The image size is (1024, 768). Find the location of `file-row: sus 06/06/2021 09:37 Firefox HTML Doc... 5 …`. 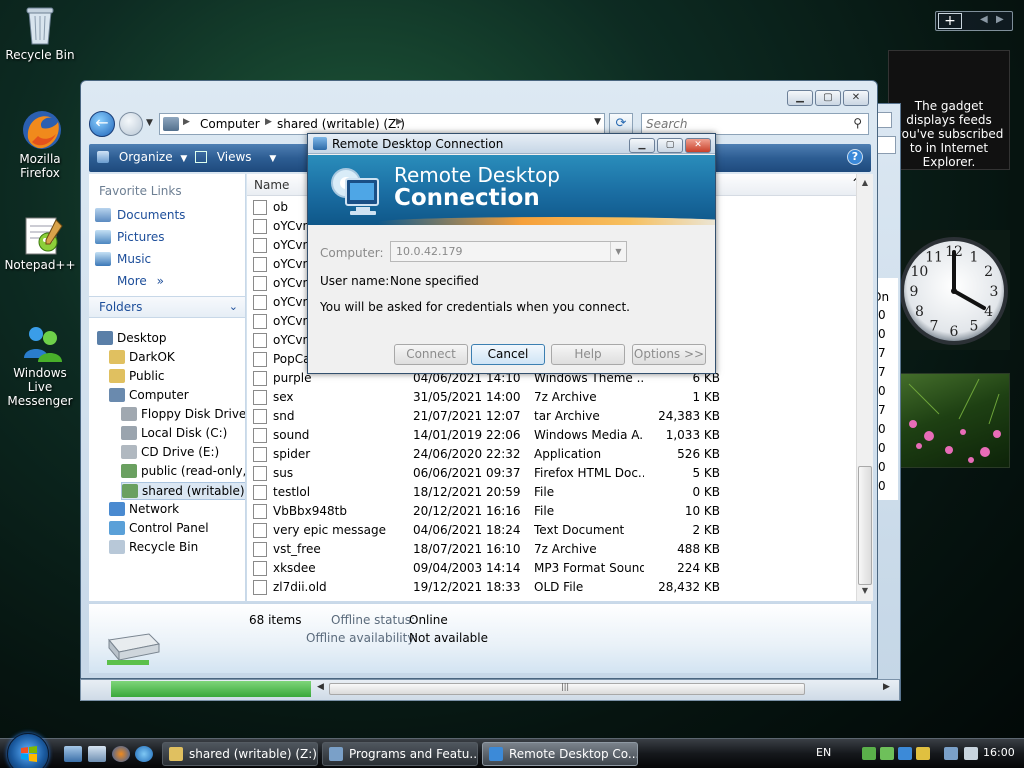

file-row: sus 06/06/2021 09:37 Firefox HTML Doc... 5 … is located at coordinates (553, 473).